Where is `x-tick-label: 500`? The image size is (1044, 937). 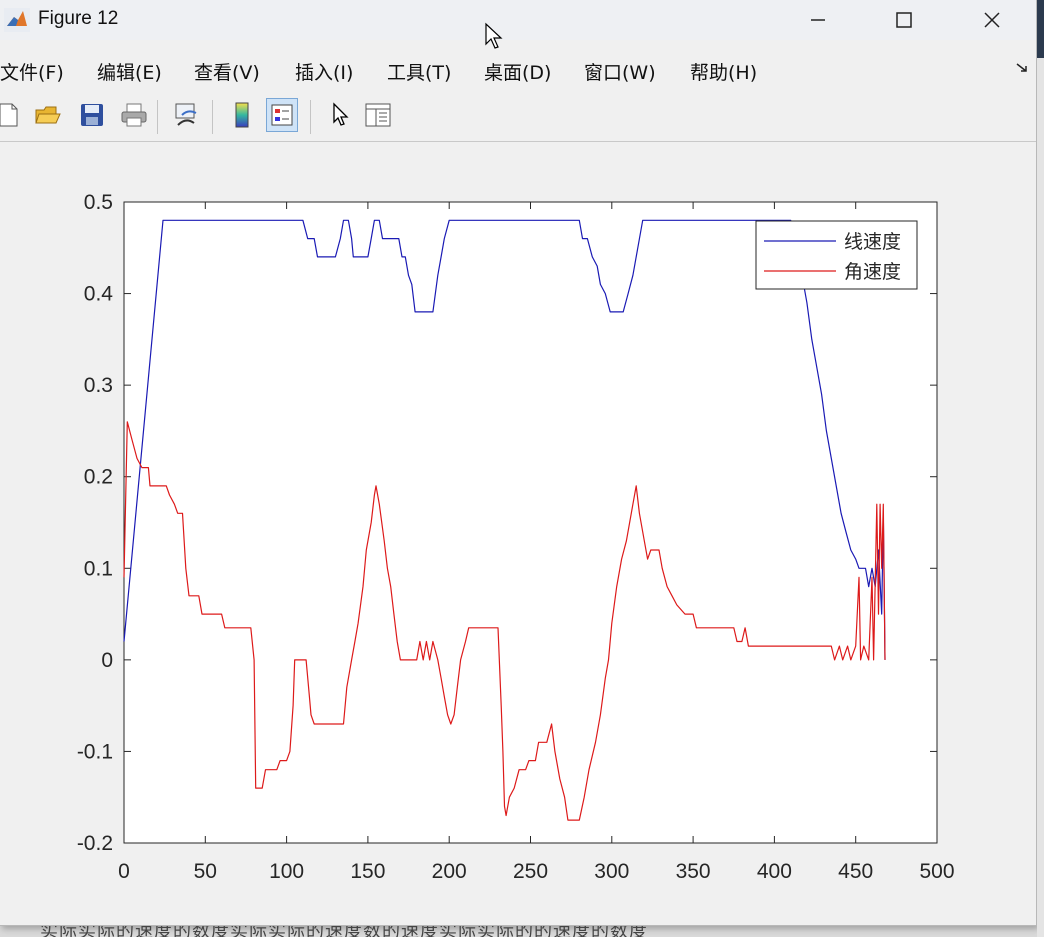
x-tick-label: 500 is located at coordinates (936, 871).